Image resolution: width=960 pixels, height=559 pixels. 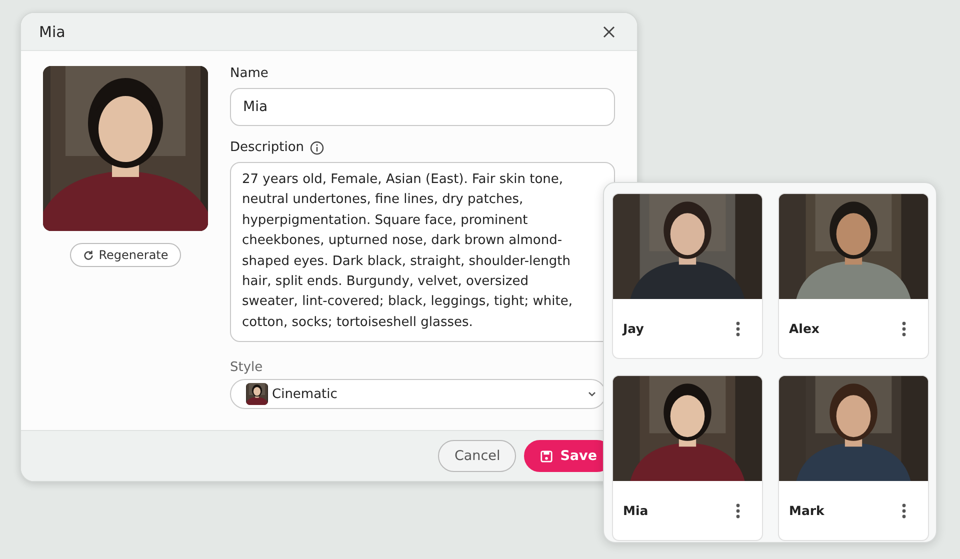 I want to click on character-name: Mark, so click(x=806, y=510).